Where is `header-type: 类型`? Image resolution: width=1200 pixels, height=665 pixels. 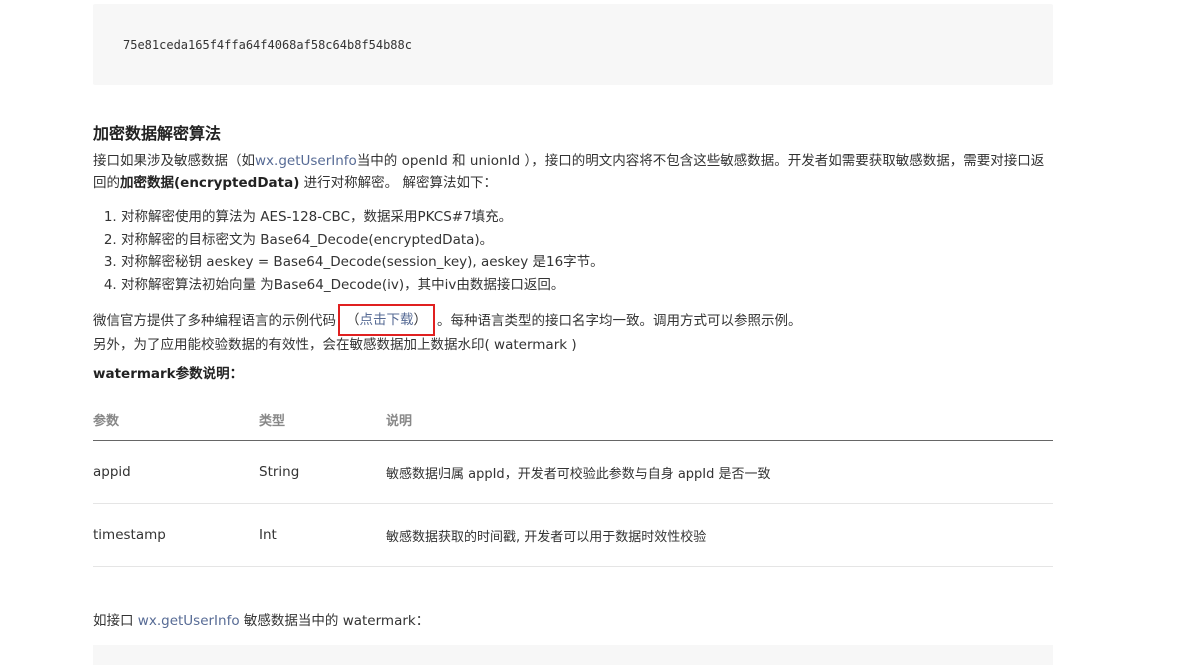 header-type: 类型 is located at coordinates (322, 420).